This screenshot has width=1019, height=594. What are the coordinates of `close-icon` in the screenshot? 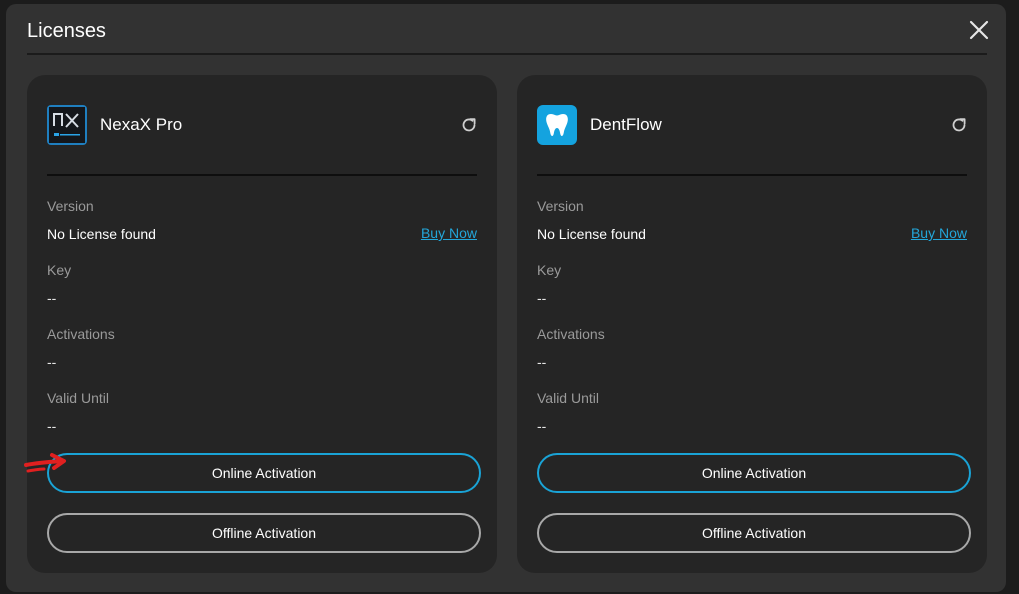 It's located at (979, 30).